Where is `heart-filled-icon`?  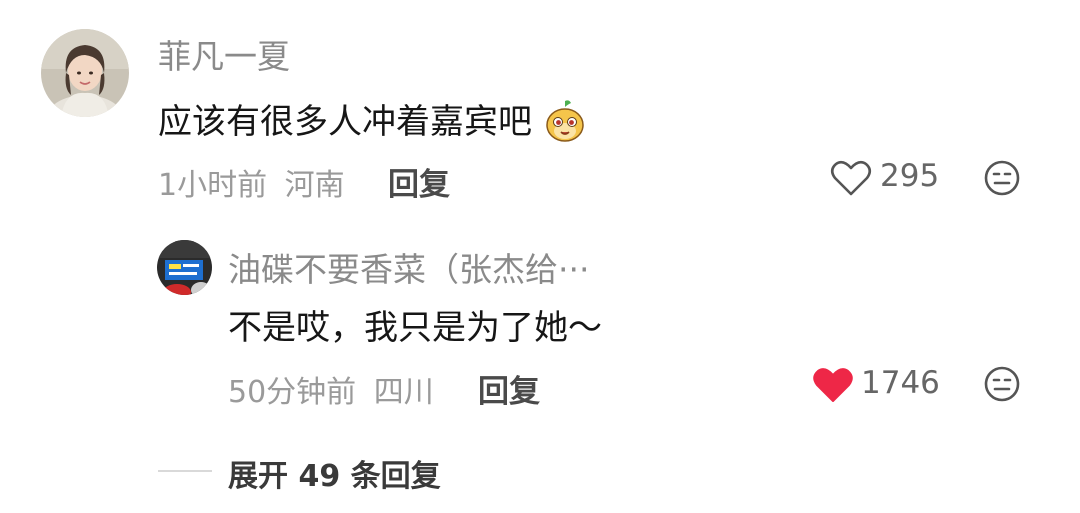 heart-filled-icon is located at coordinates (833, 385).